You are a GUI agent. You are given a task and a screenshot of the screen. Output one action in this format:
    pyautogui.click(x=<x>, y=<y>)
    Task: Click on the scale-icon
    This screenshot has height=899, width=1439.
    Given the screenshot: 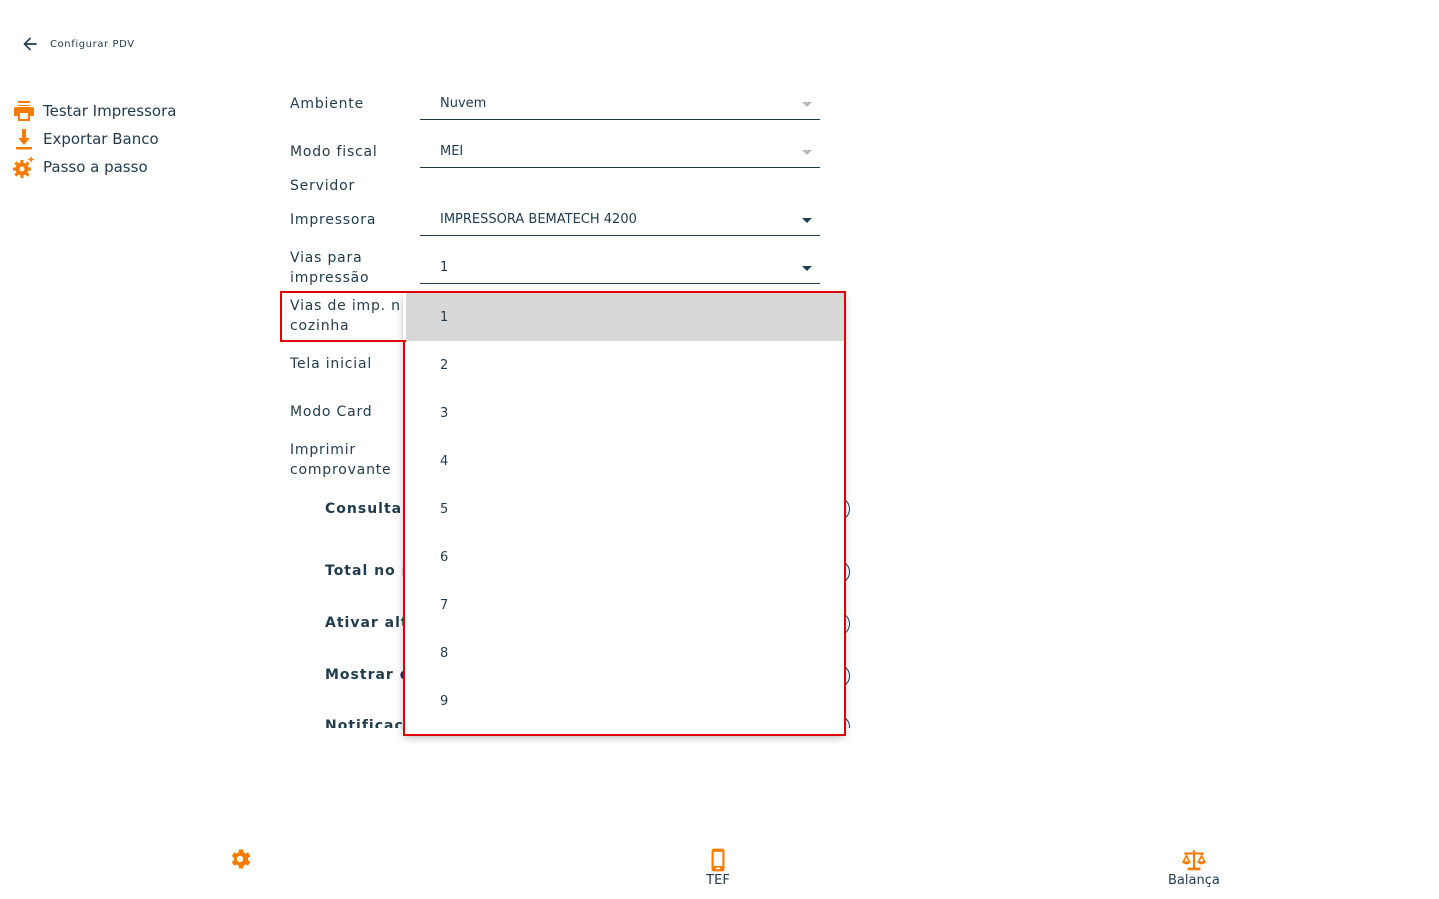 What is the action you would take?
    pyautogui.click(x=1194, y=860)
    